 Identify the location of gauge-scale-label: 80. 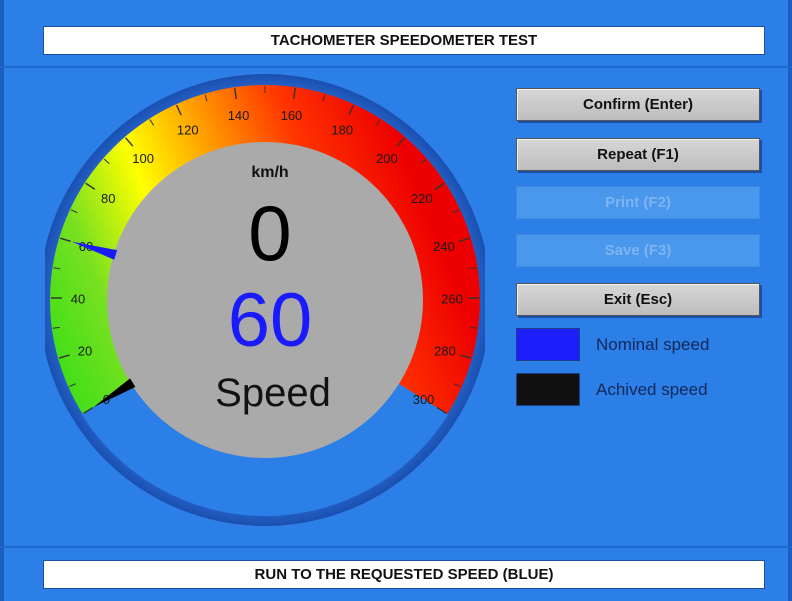
(108, 198).